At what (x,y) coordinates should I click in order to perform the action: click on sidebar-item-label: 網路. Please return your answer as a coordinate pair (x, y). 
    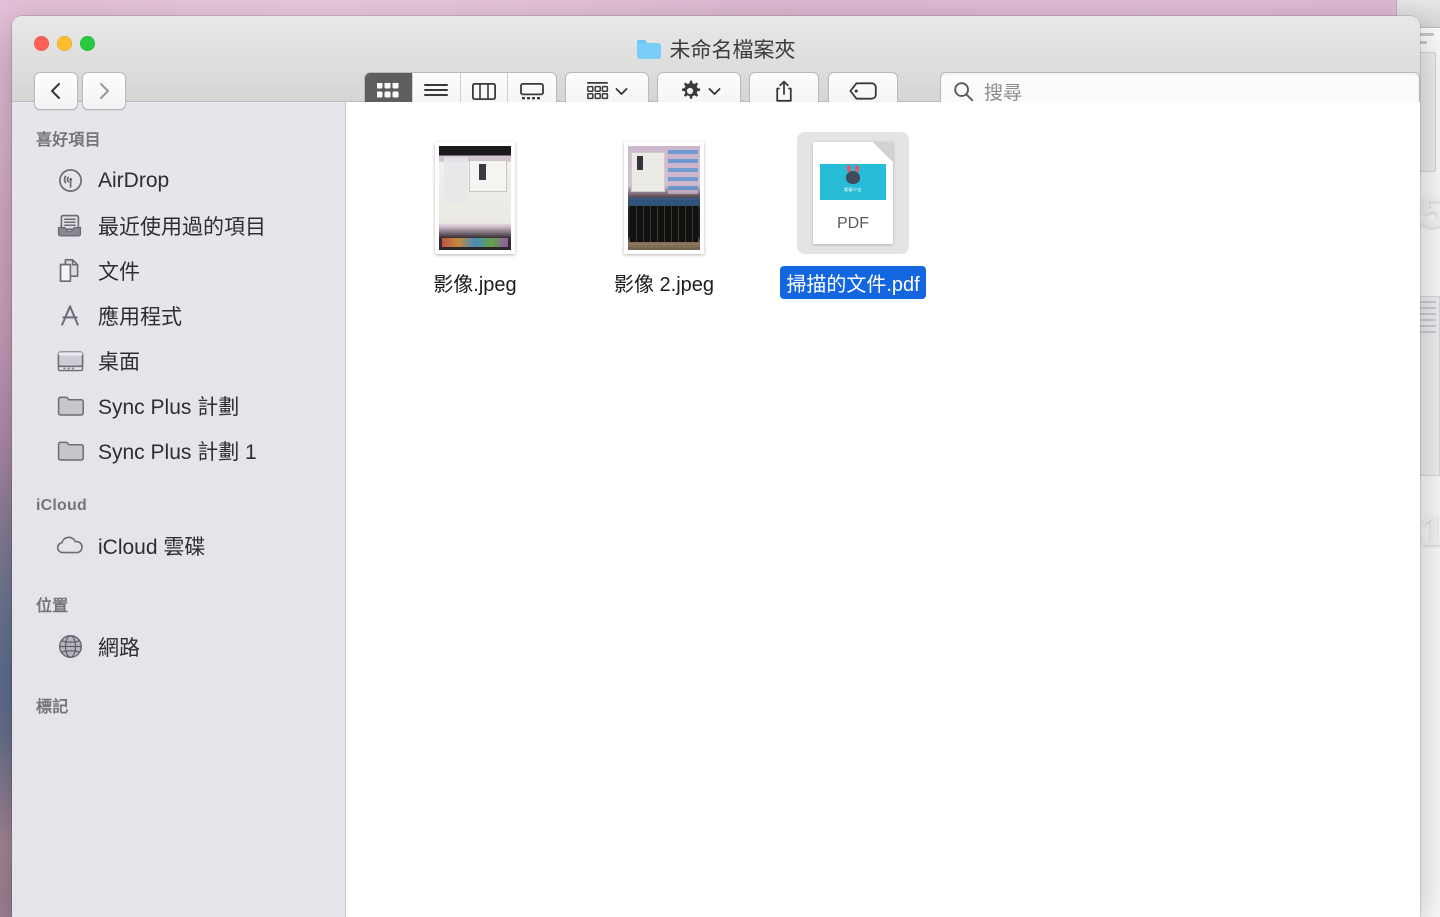
    Looking at the image, I should click on (119, 648).